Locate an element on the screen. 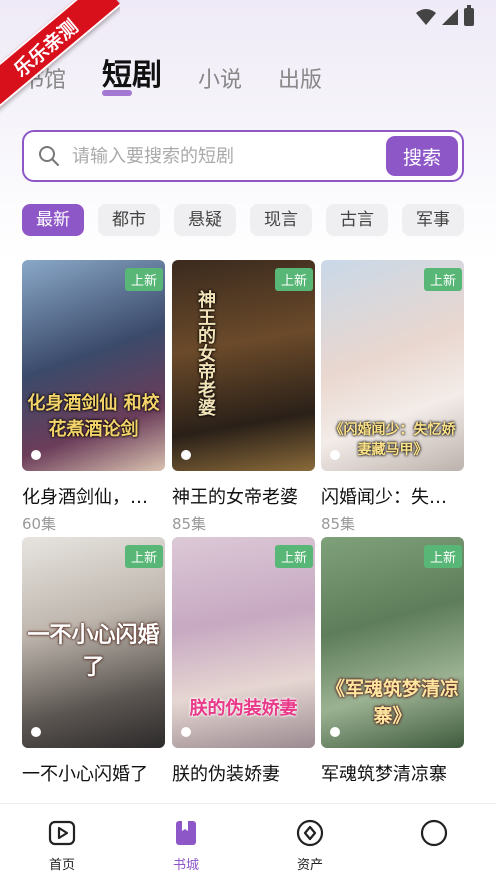 The height and width of the screenshot is (883, 496). nav-bookstore: 书城 is located at coordinates (186, 843).